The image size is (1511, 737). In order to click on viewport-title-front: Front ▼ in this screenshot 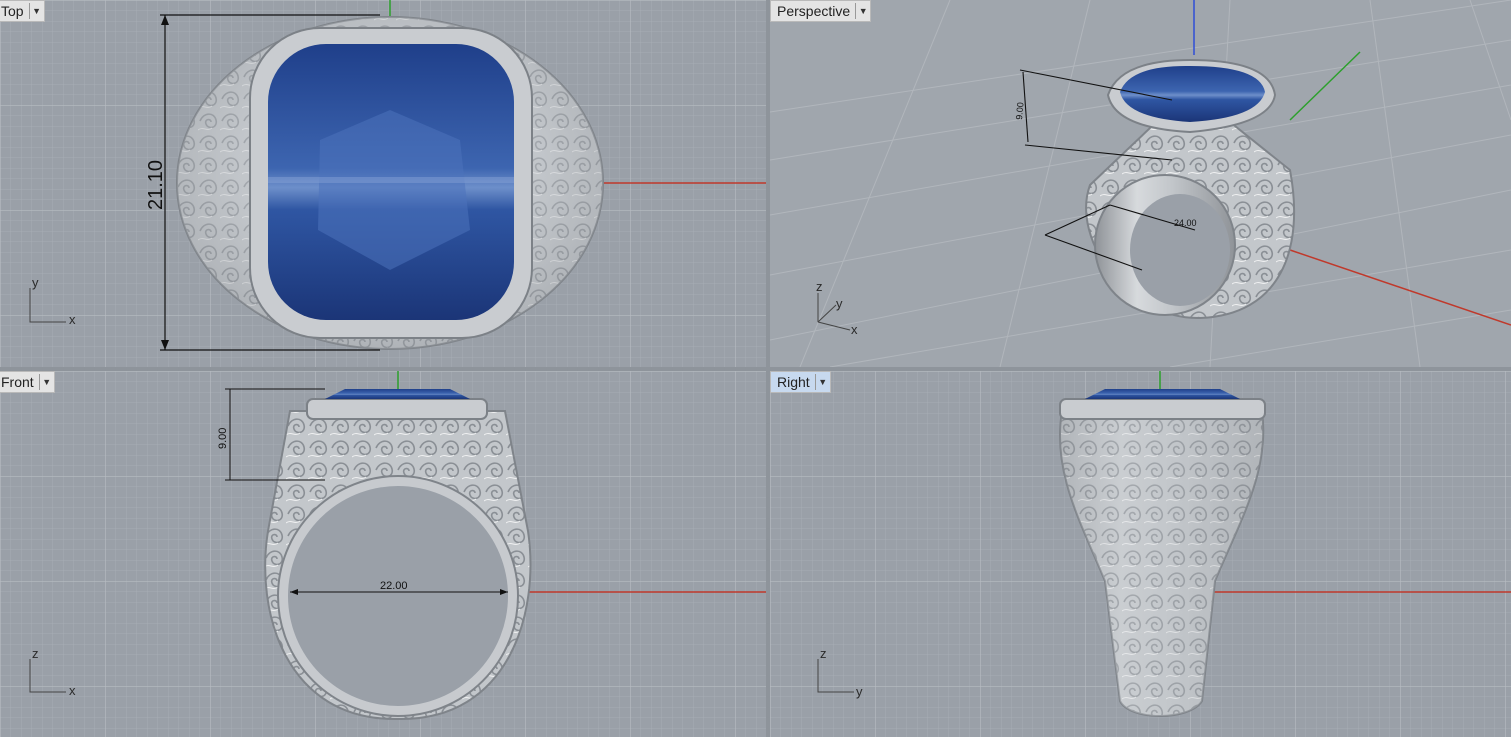, I will do `click(27, 382)`.